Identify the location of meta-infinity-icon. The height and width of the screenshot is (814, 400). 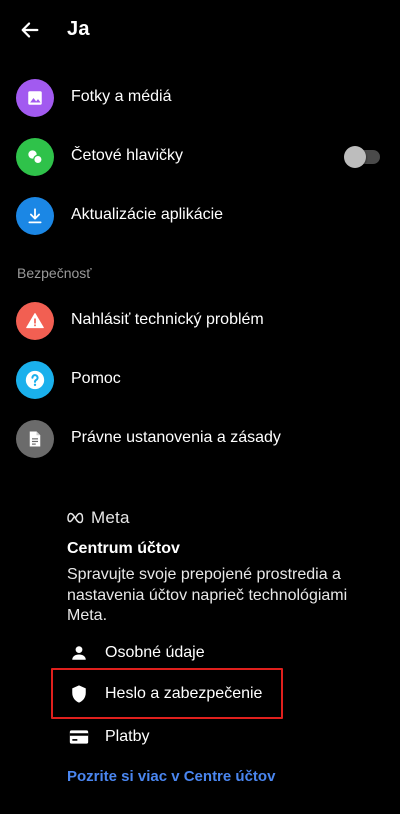
(75, 518).